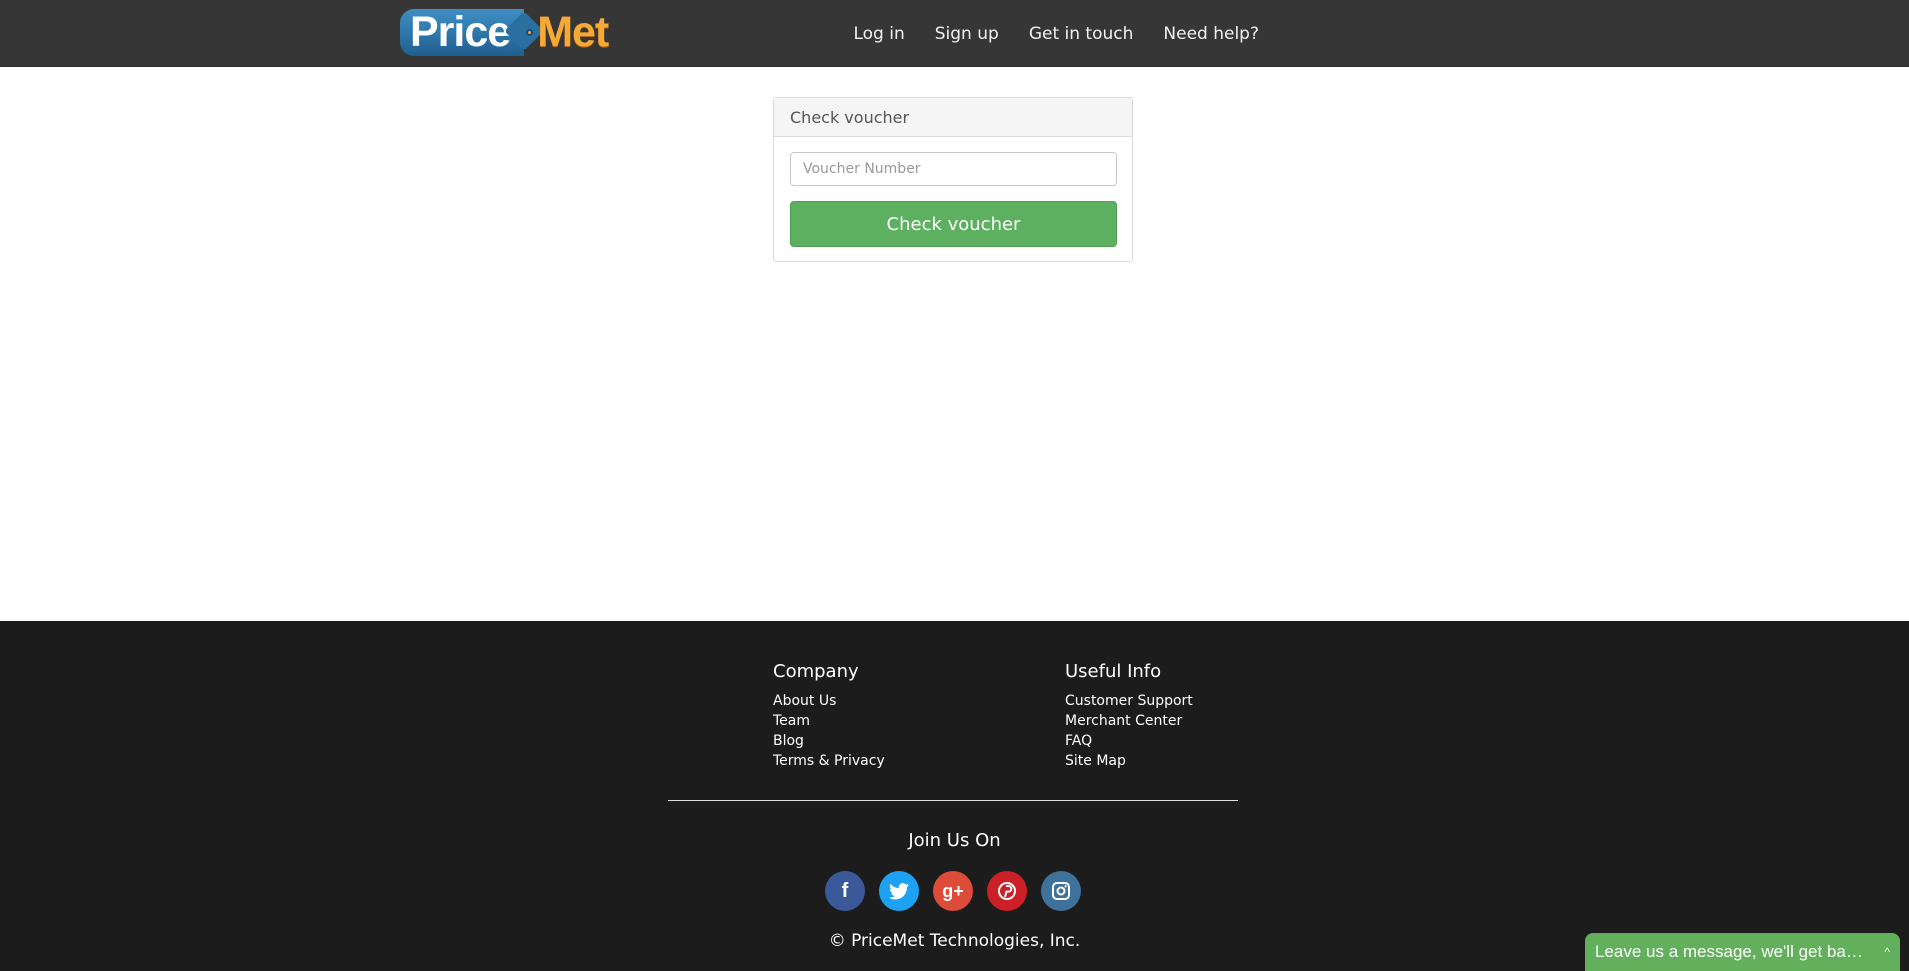  Describe the element at coordinates (1129, 721) in the screenshot. I see `footer-link-merchant-center: Merchant Center` at that location.